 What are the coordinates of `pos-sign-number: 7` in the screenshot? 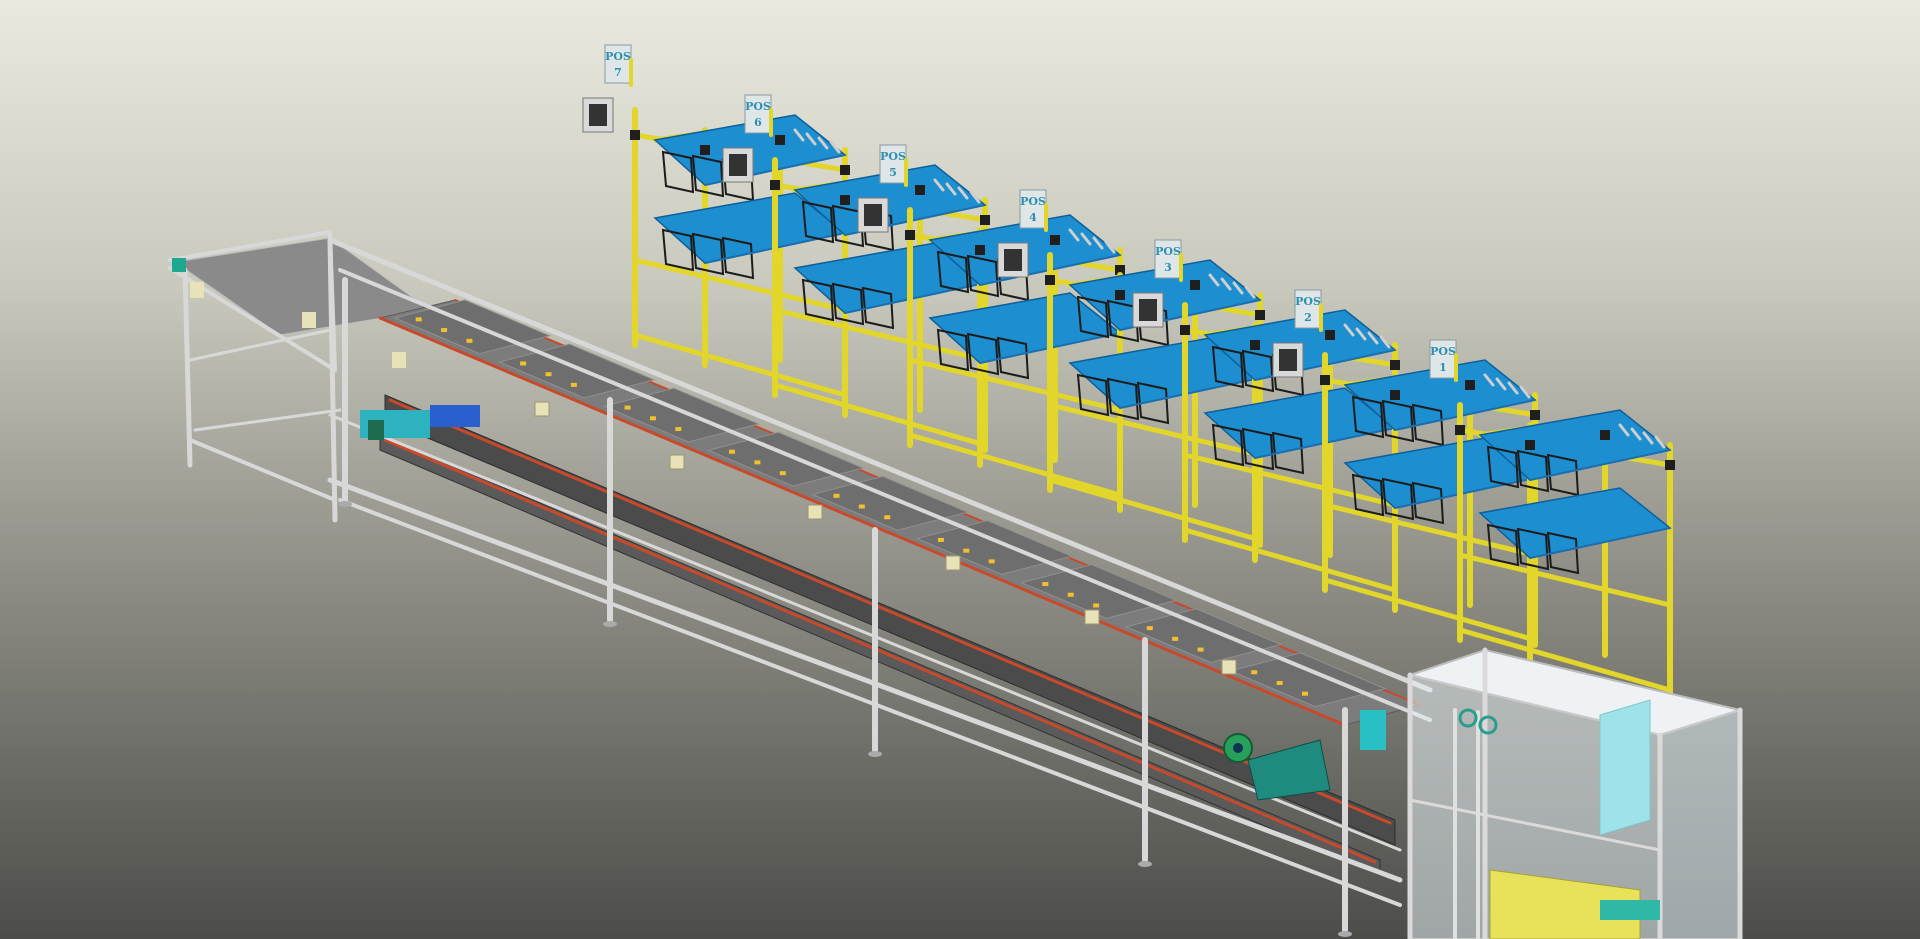 It's located at (618, 72).